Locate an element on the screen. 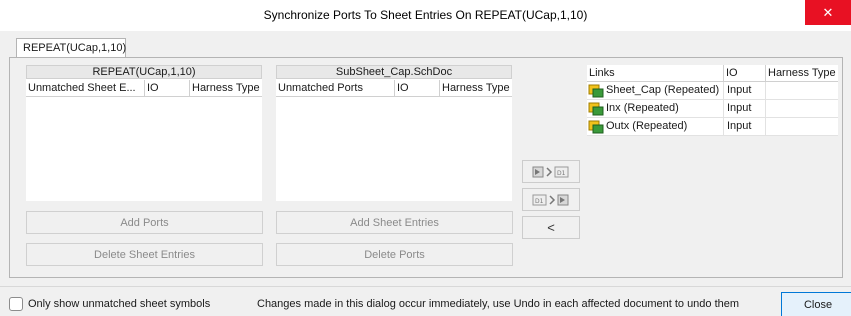 The height and width of the screenshot is (316, 851). ports-caption: SubSheet_Cap.SchDoc is located at coordinates (394, 72).